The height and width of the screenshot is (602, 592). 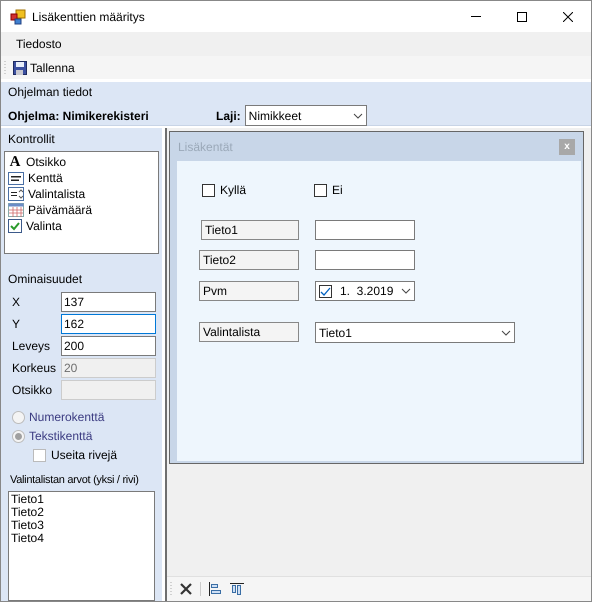 I want to click on app-icon, so click(x=18, y=16).